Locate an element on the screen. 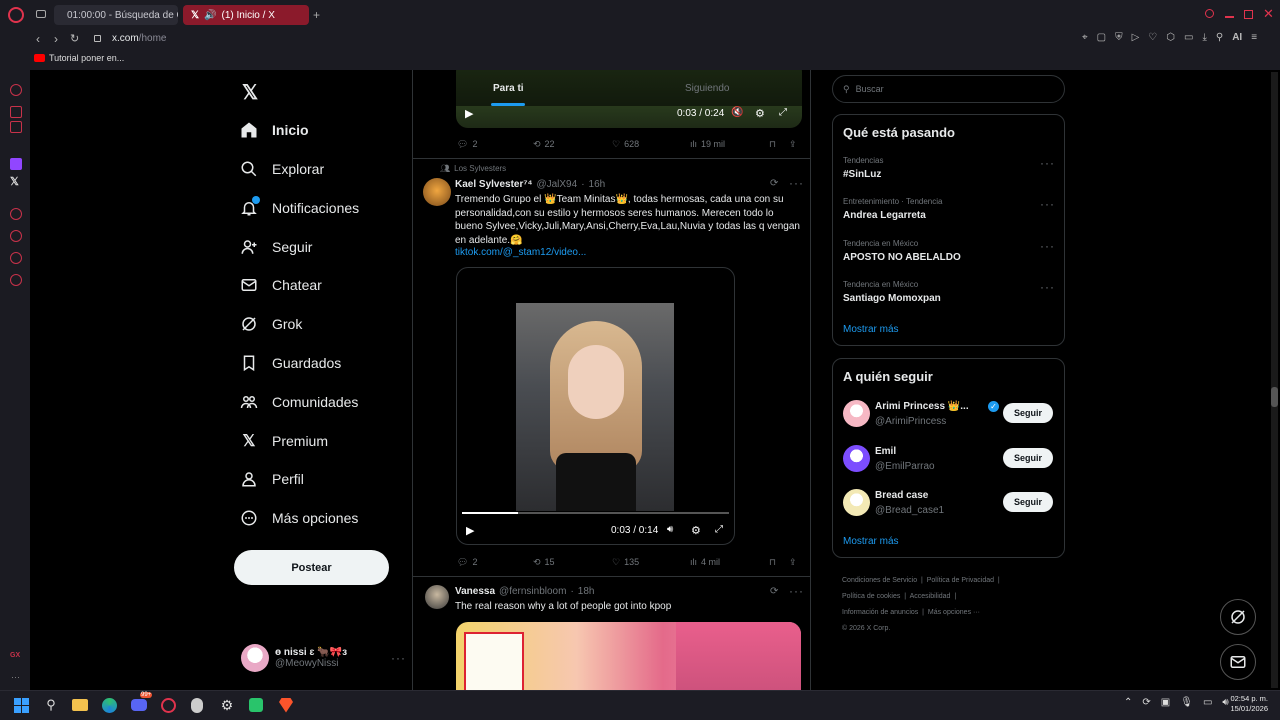  tweet-time: 18h is located at coordinates (586, 591).